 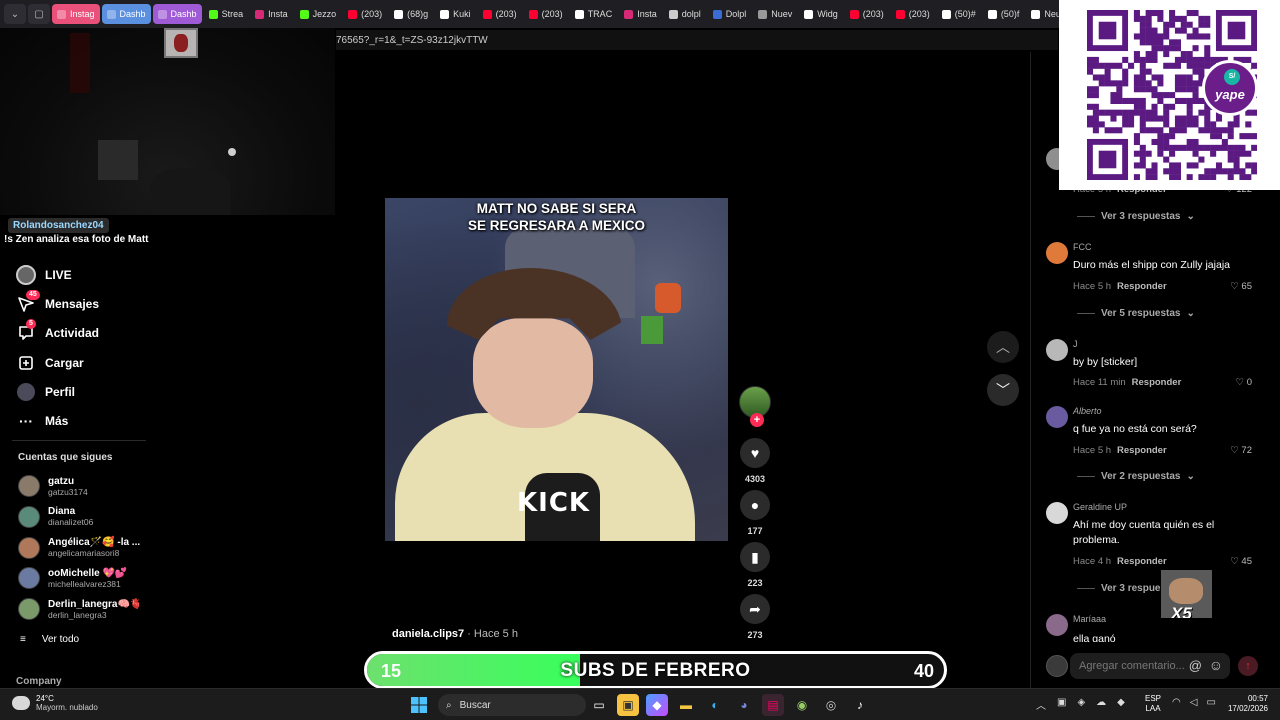 What do you see at coordinates (755, 513) in the screenshot?
I see `comment-button: ● 177` at bounding box center [755, 513].